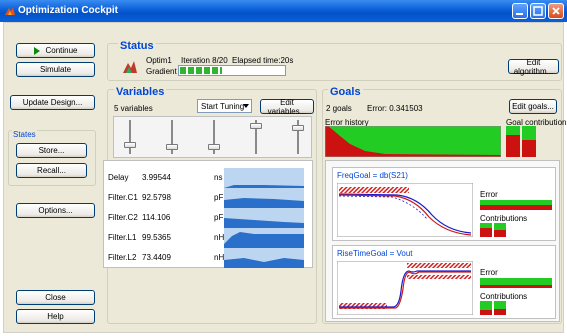 The image size is (567, 336). What do you see at coordinates (439, 277) in the screenshot?
I see `rise-settle-constraint` at bounding box center [439, 277].